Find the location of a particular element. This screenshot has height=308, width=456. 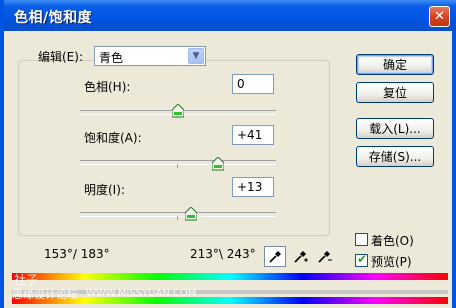

colorize-checkbox is located at coordinates (361, 239).